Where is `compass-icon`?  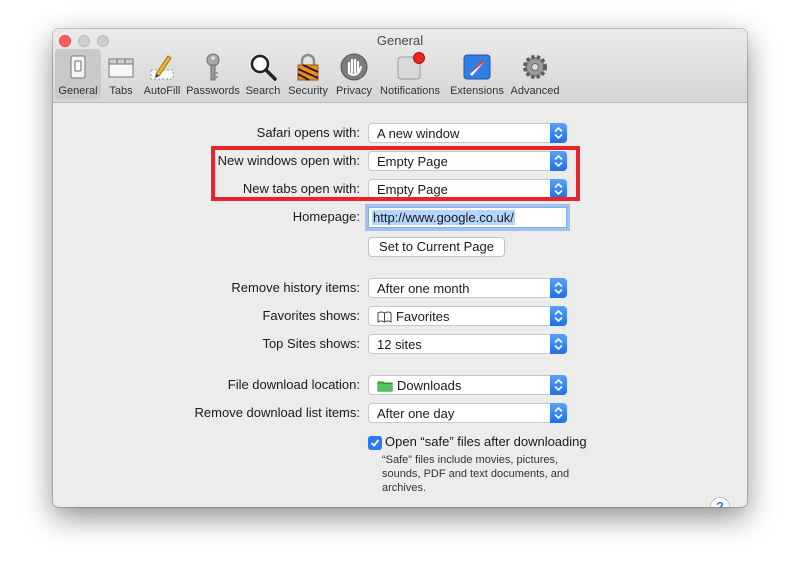 compass-icon is located at coordinates (477, 67).